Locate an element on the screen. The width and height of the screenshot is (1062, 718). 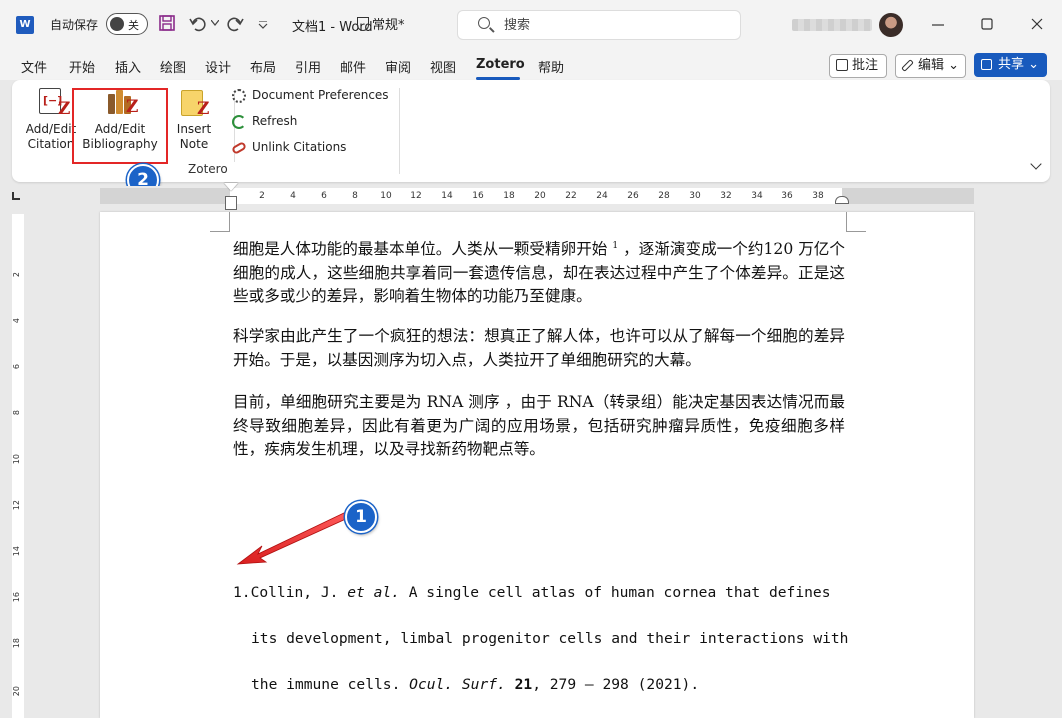
ribbon-group-separator is located at coordinates (399, 131).